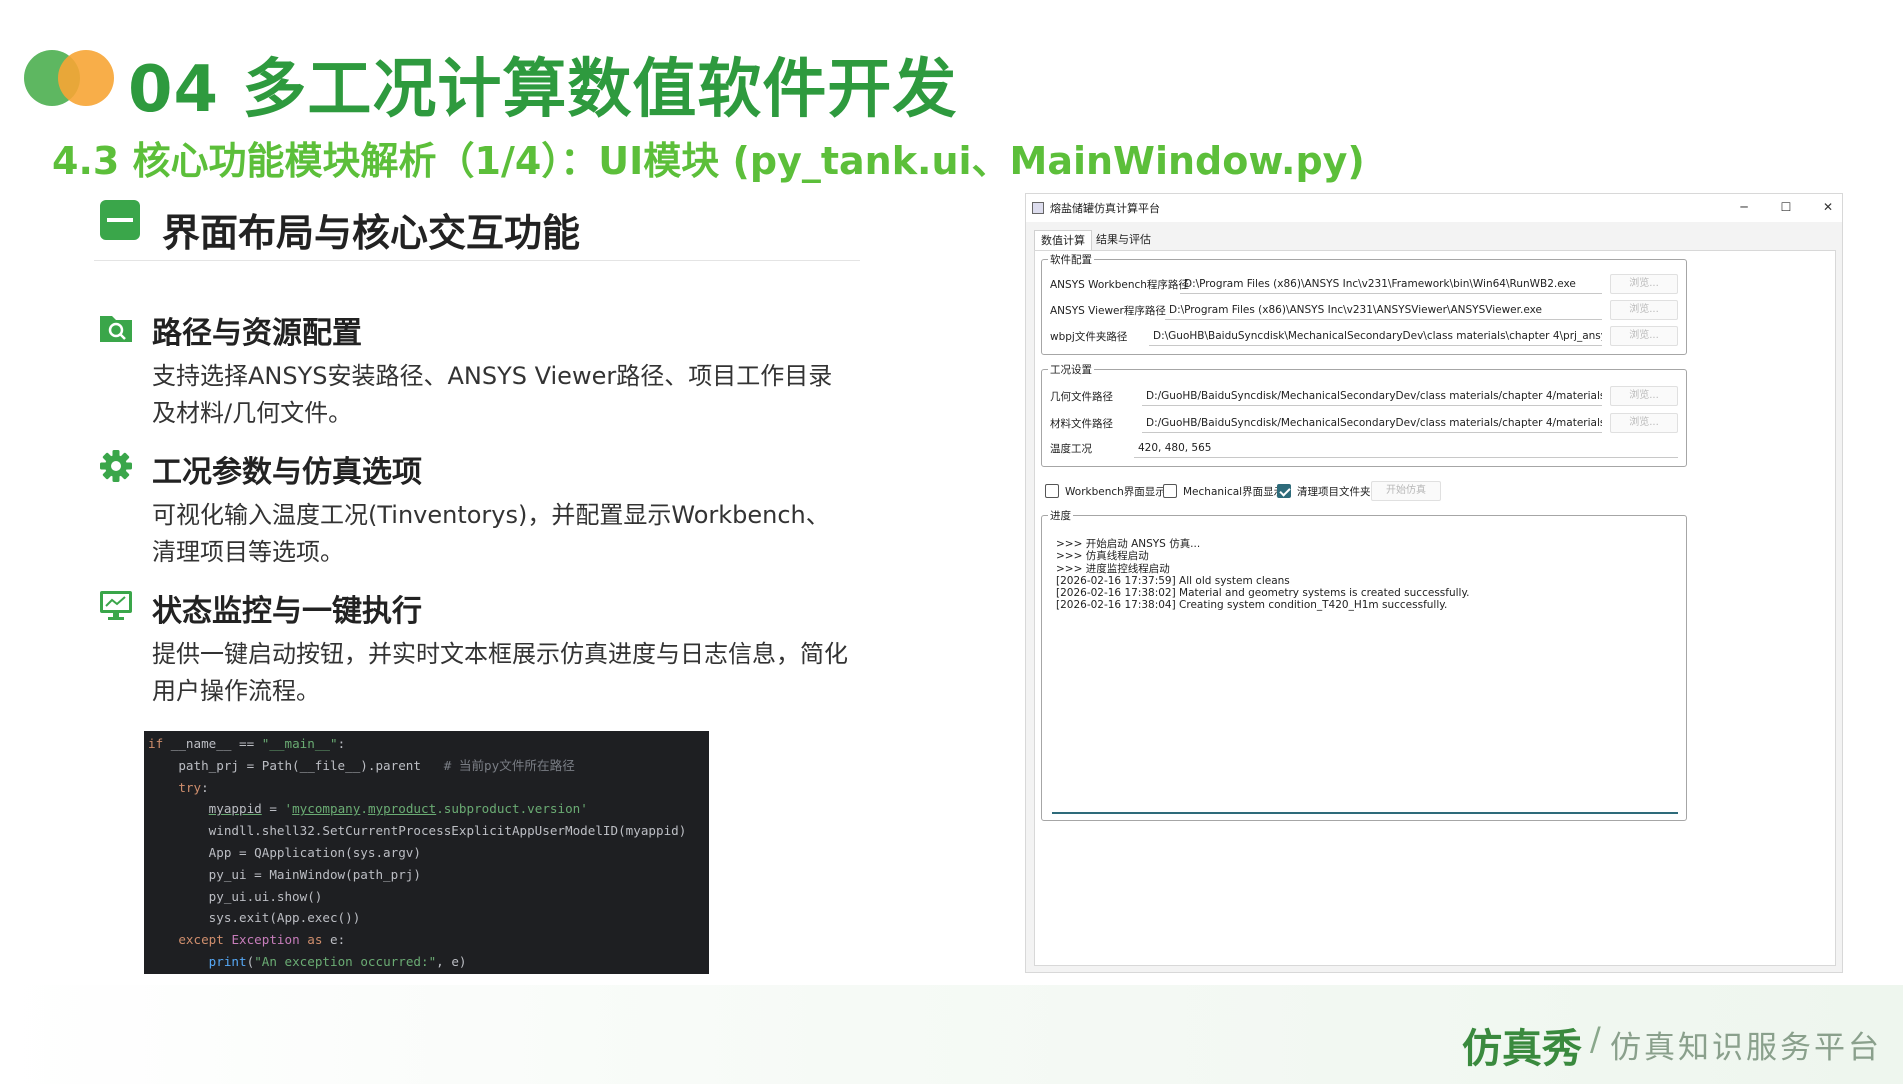 The width and height of the screenshot is (1903, 1084). Describe the element at coordinates (1071, 449) in the screenshot. I see `field-label: 温度工况` at that location.